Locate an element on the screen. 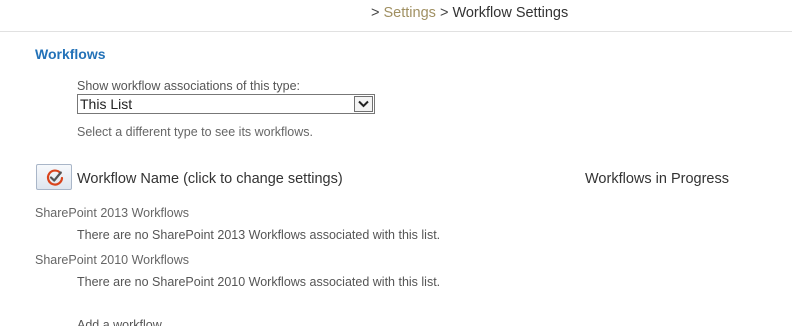 The width and height of the screenshot is (792, 326). header-divider is located at coordinates (396, 31).